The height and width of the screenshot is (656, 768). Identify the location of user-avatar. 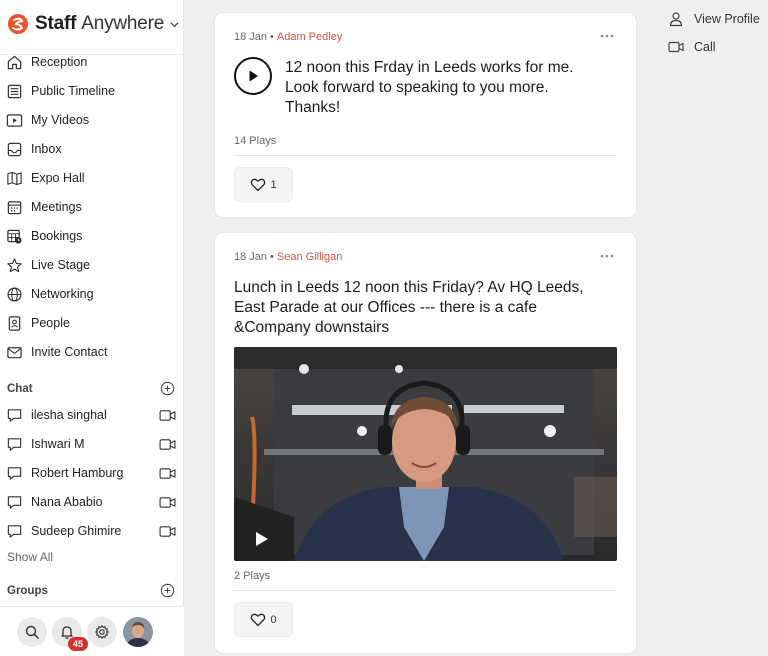
(138, 632).